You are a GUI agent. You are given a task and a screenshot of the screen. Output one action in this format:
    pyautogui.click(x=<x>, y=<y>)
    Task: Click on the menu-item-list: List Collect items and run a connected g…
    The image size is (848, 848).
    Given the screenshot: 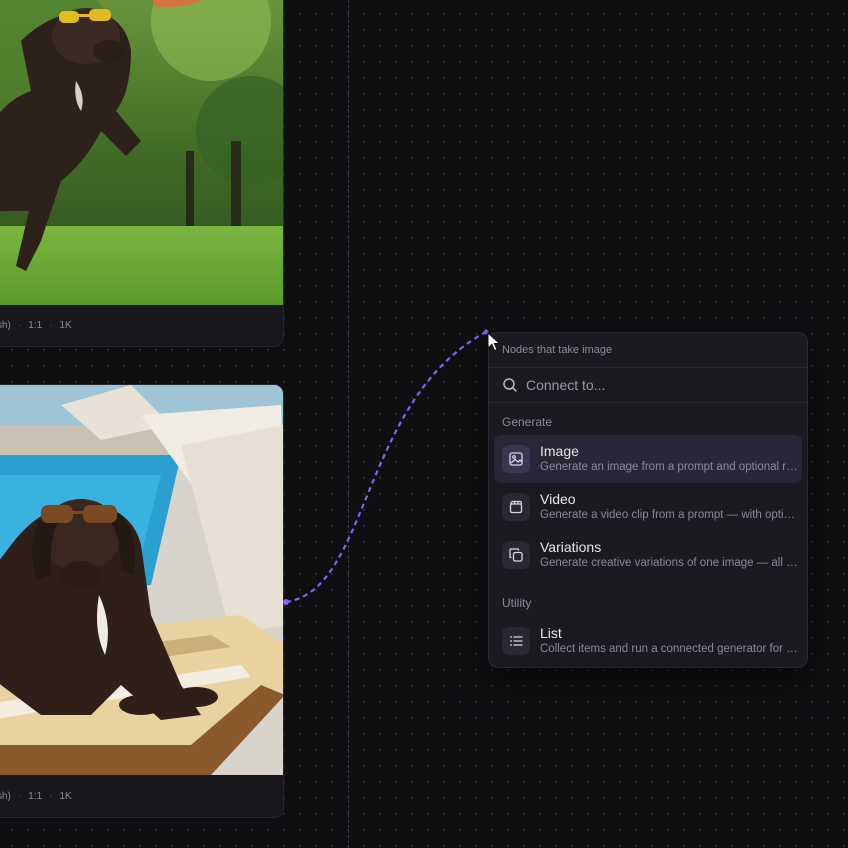 What is the action you would take?
    pyautogui.click(x=648, y=641)
    